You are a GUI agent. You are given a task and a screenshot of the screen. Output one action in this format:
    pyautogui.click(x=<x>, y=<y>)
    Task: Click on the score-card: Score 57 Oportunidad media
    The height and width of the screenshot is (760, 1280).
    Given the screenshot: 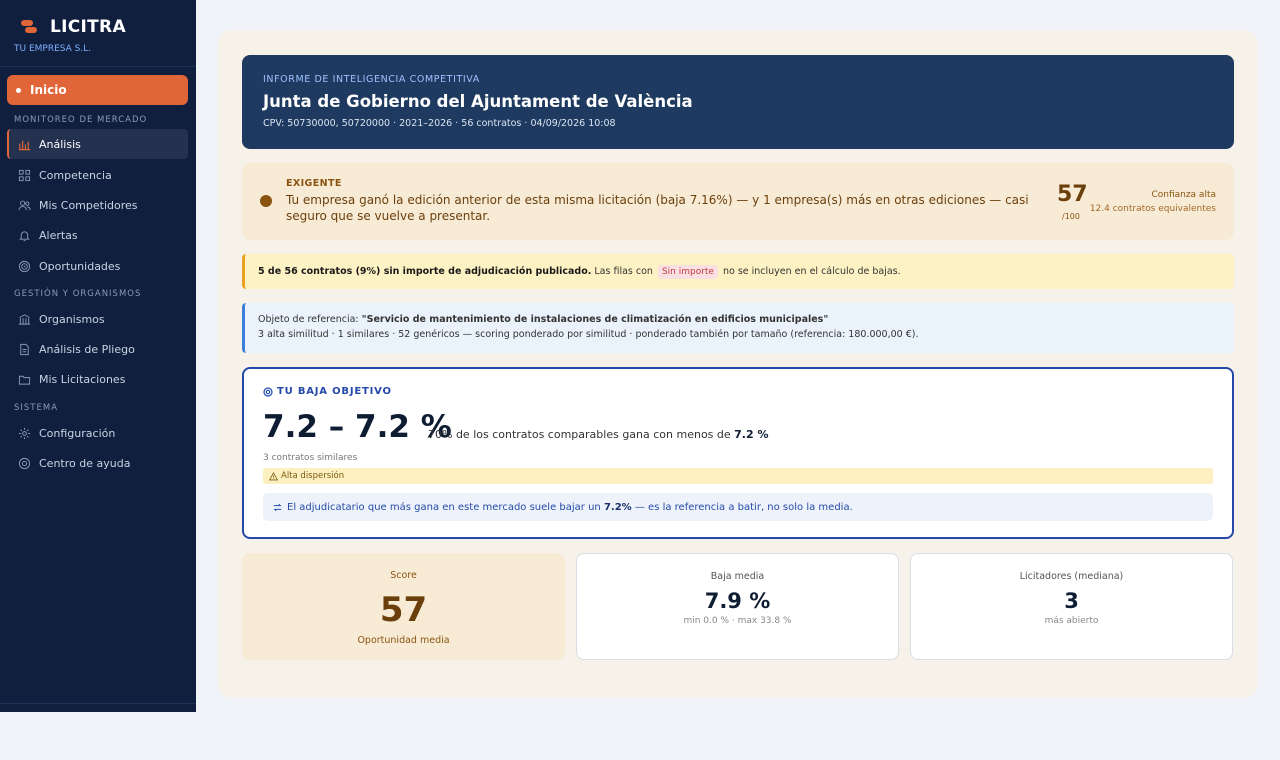 What is the action you would take?
    pyautogui.click(x=403, y=606)
    